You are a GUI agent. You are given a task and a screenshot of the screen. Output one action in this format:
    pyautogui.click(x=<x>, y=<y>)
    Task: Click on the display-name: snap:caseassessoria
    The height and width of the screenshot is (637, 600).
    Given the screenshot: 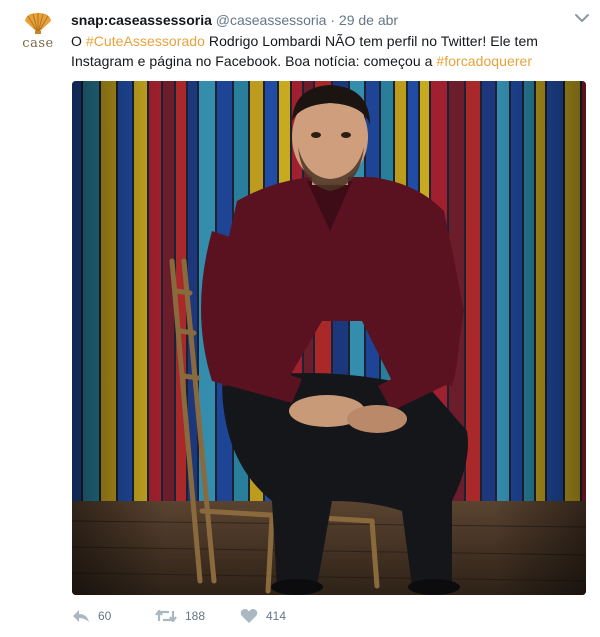 What is the action you would take?
    pyautogui.click(x=141, y=20)
    